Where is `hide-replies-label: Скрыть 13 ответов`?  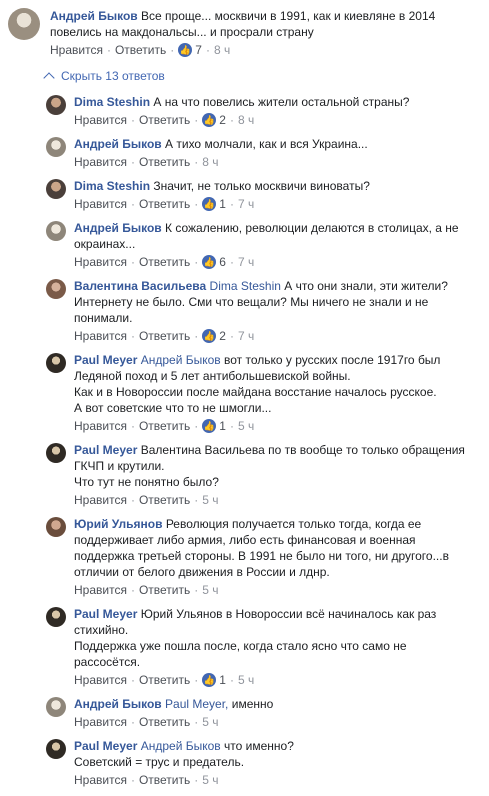
hide-replies-label: Скрыть 13 ответов is located at coordinates (113, 76).